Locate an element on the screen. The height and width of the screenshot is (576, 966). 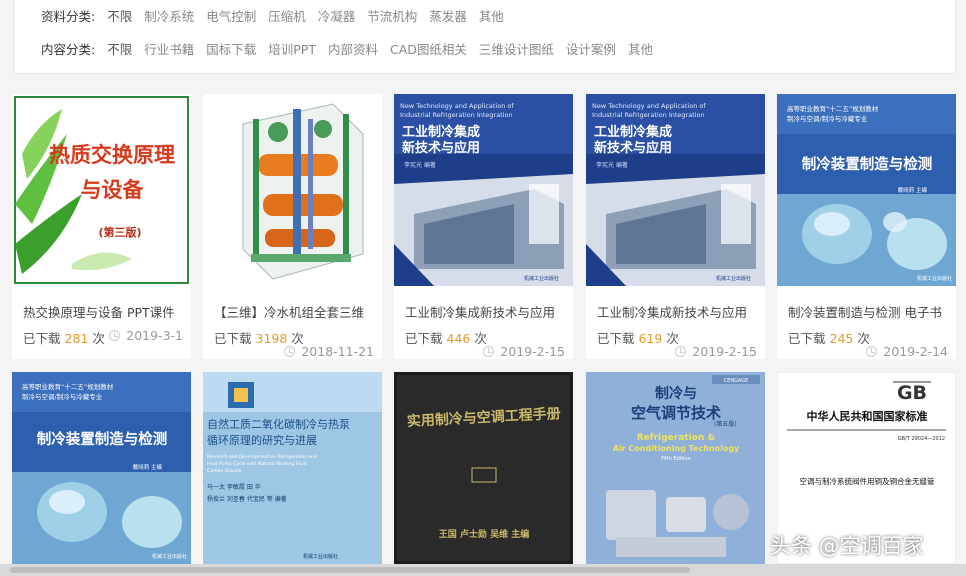
filter-label: 资料分类: is located at coordinates (68, 16).